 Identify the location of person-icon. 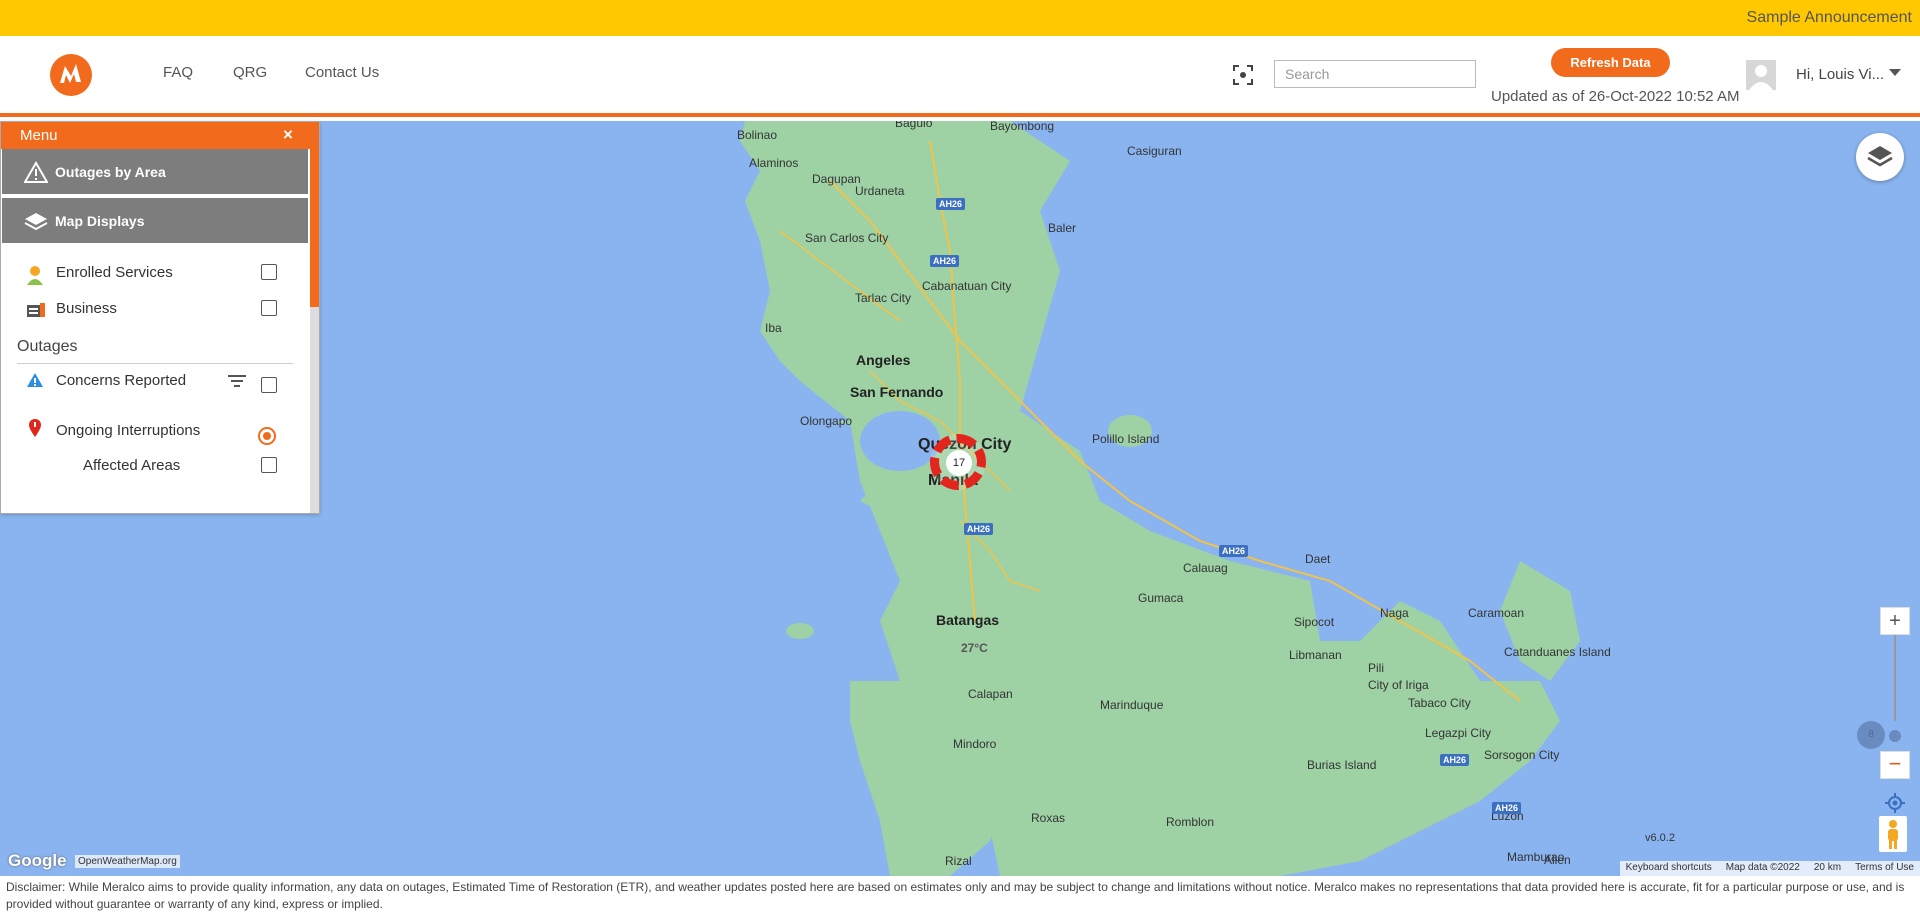
(35, 275).